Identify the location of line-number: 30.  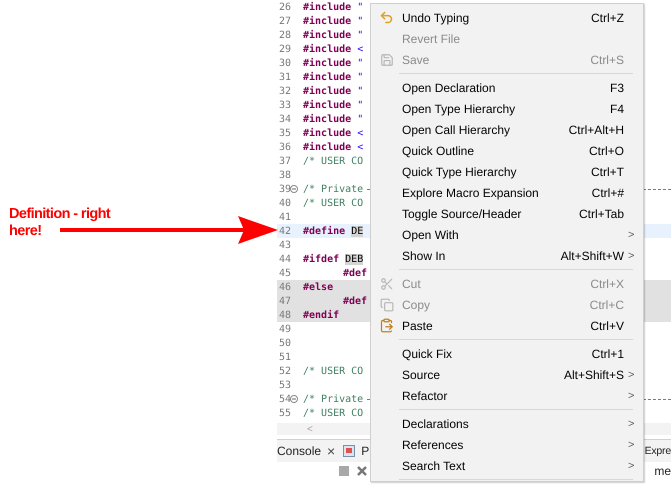
(284, 63).